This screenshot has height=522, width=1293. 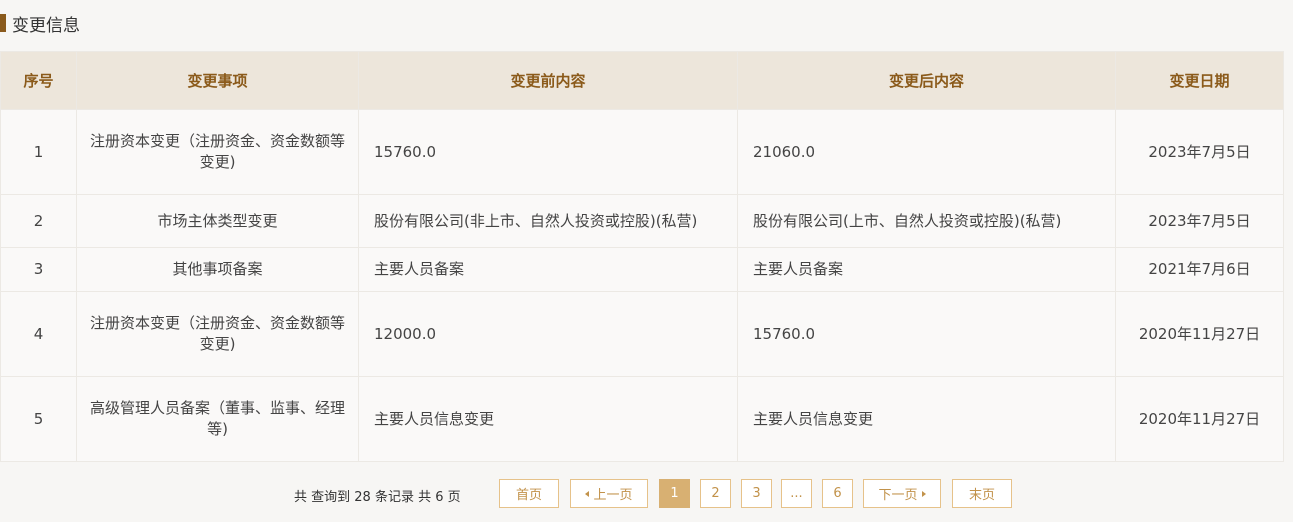 I want to click on page-button-6: 6, so click(x=837, y=493).